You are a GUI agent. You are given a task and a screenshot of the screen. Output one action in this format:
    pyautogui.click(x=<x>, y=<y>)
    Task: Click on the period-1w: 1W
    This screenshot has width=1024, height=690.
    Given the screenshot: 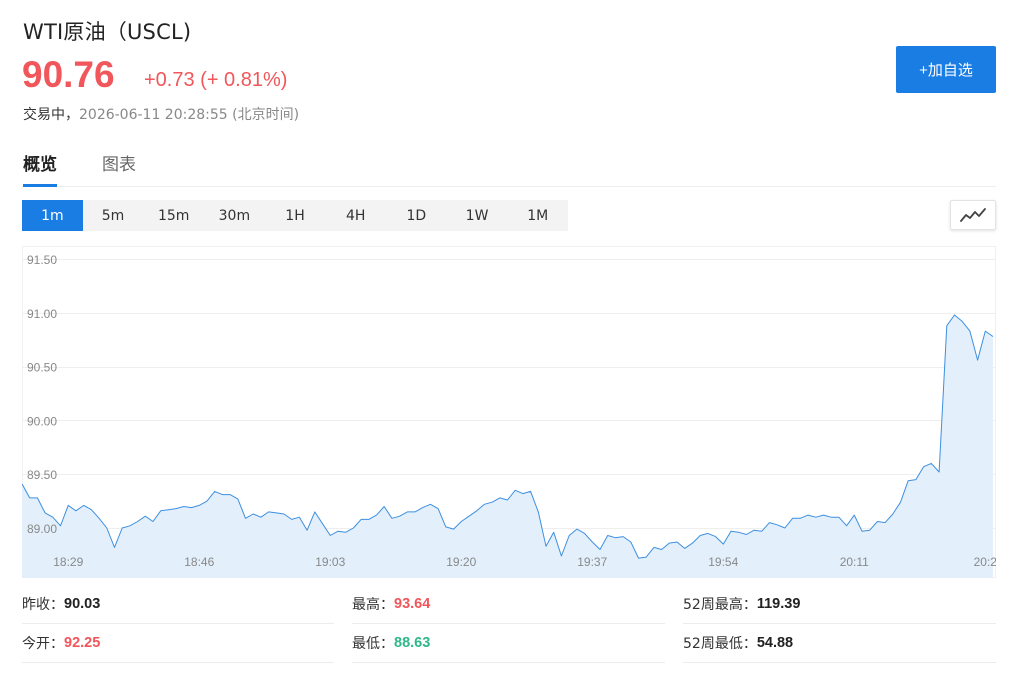 What is the action you would take?
    pyautogui.click(x=477, y=215)
    